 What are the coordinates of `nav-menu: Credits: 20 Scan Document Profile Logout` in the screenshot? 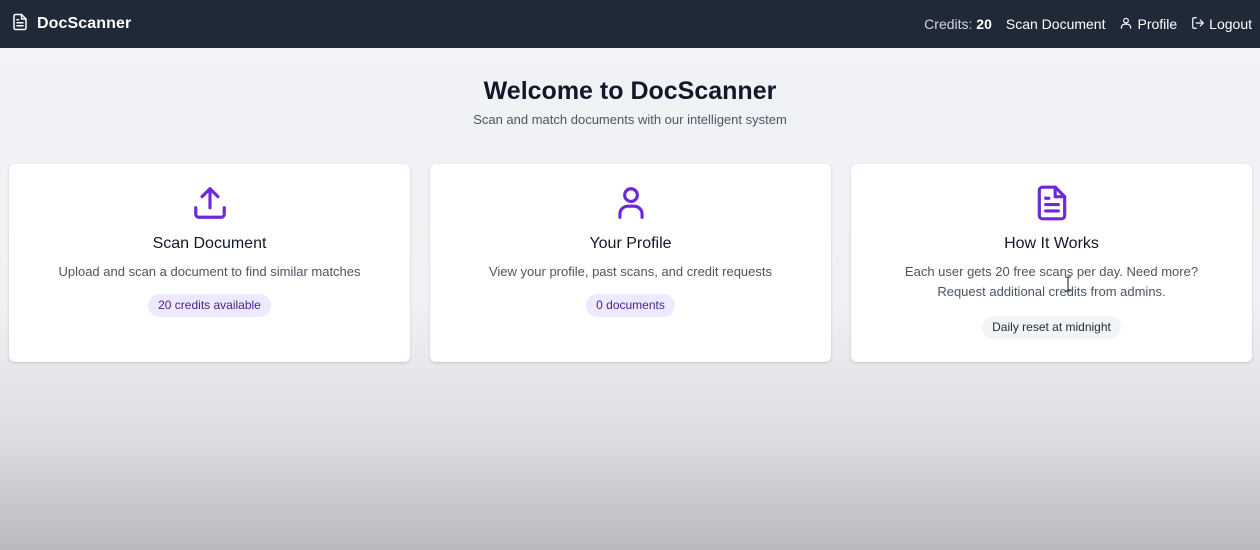 It's located at (1088, 24).